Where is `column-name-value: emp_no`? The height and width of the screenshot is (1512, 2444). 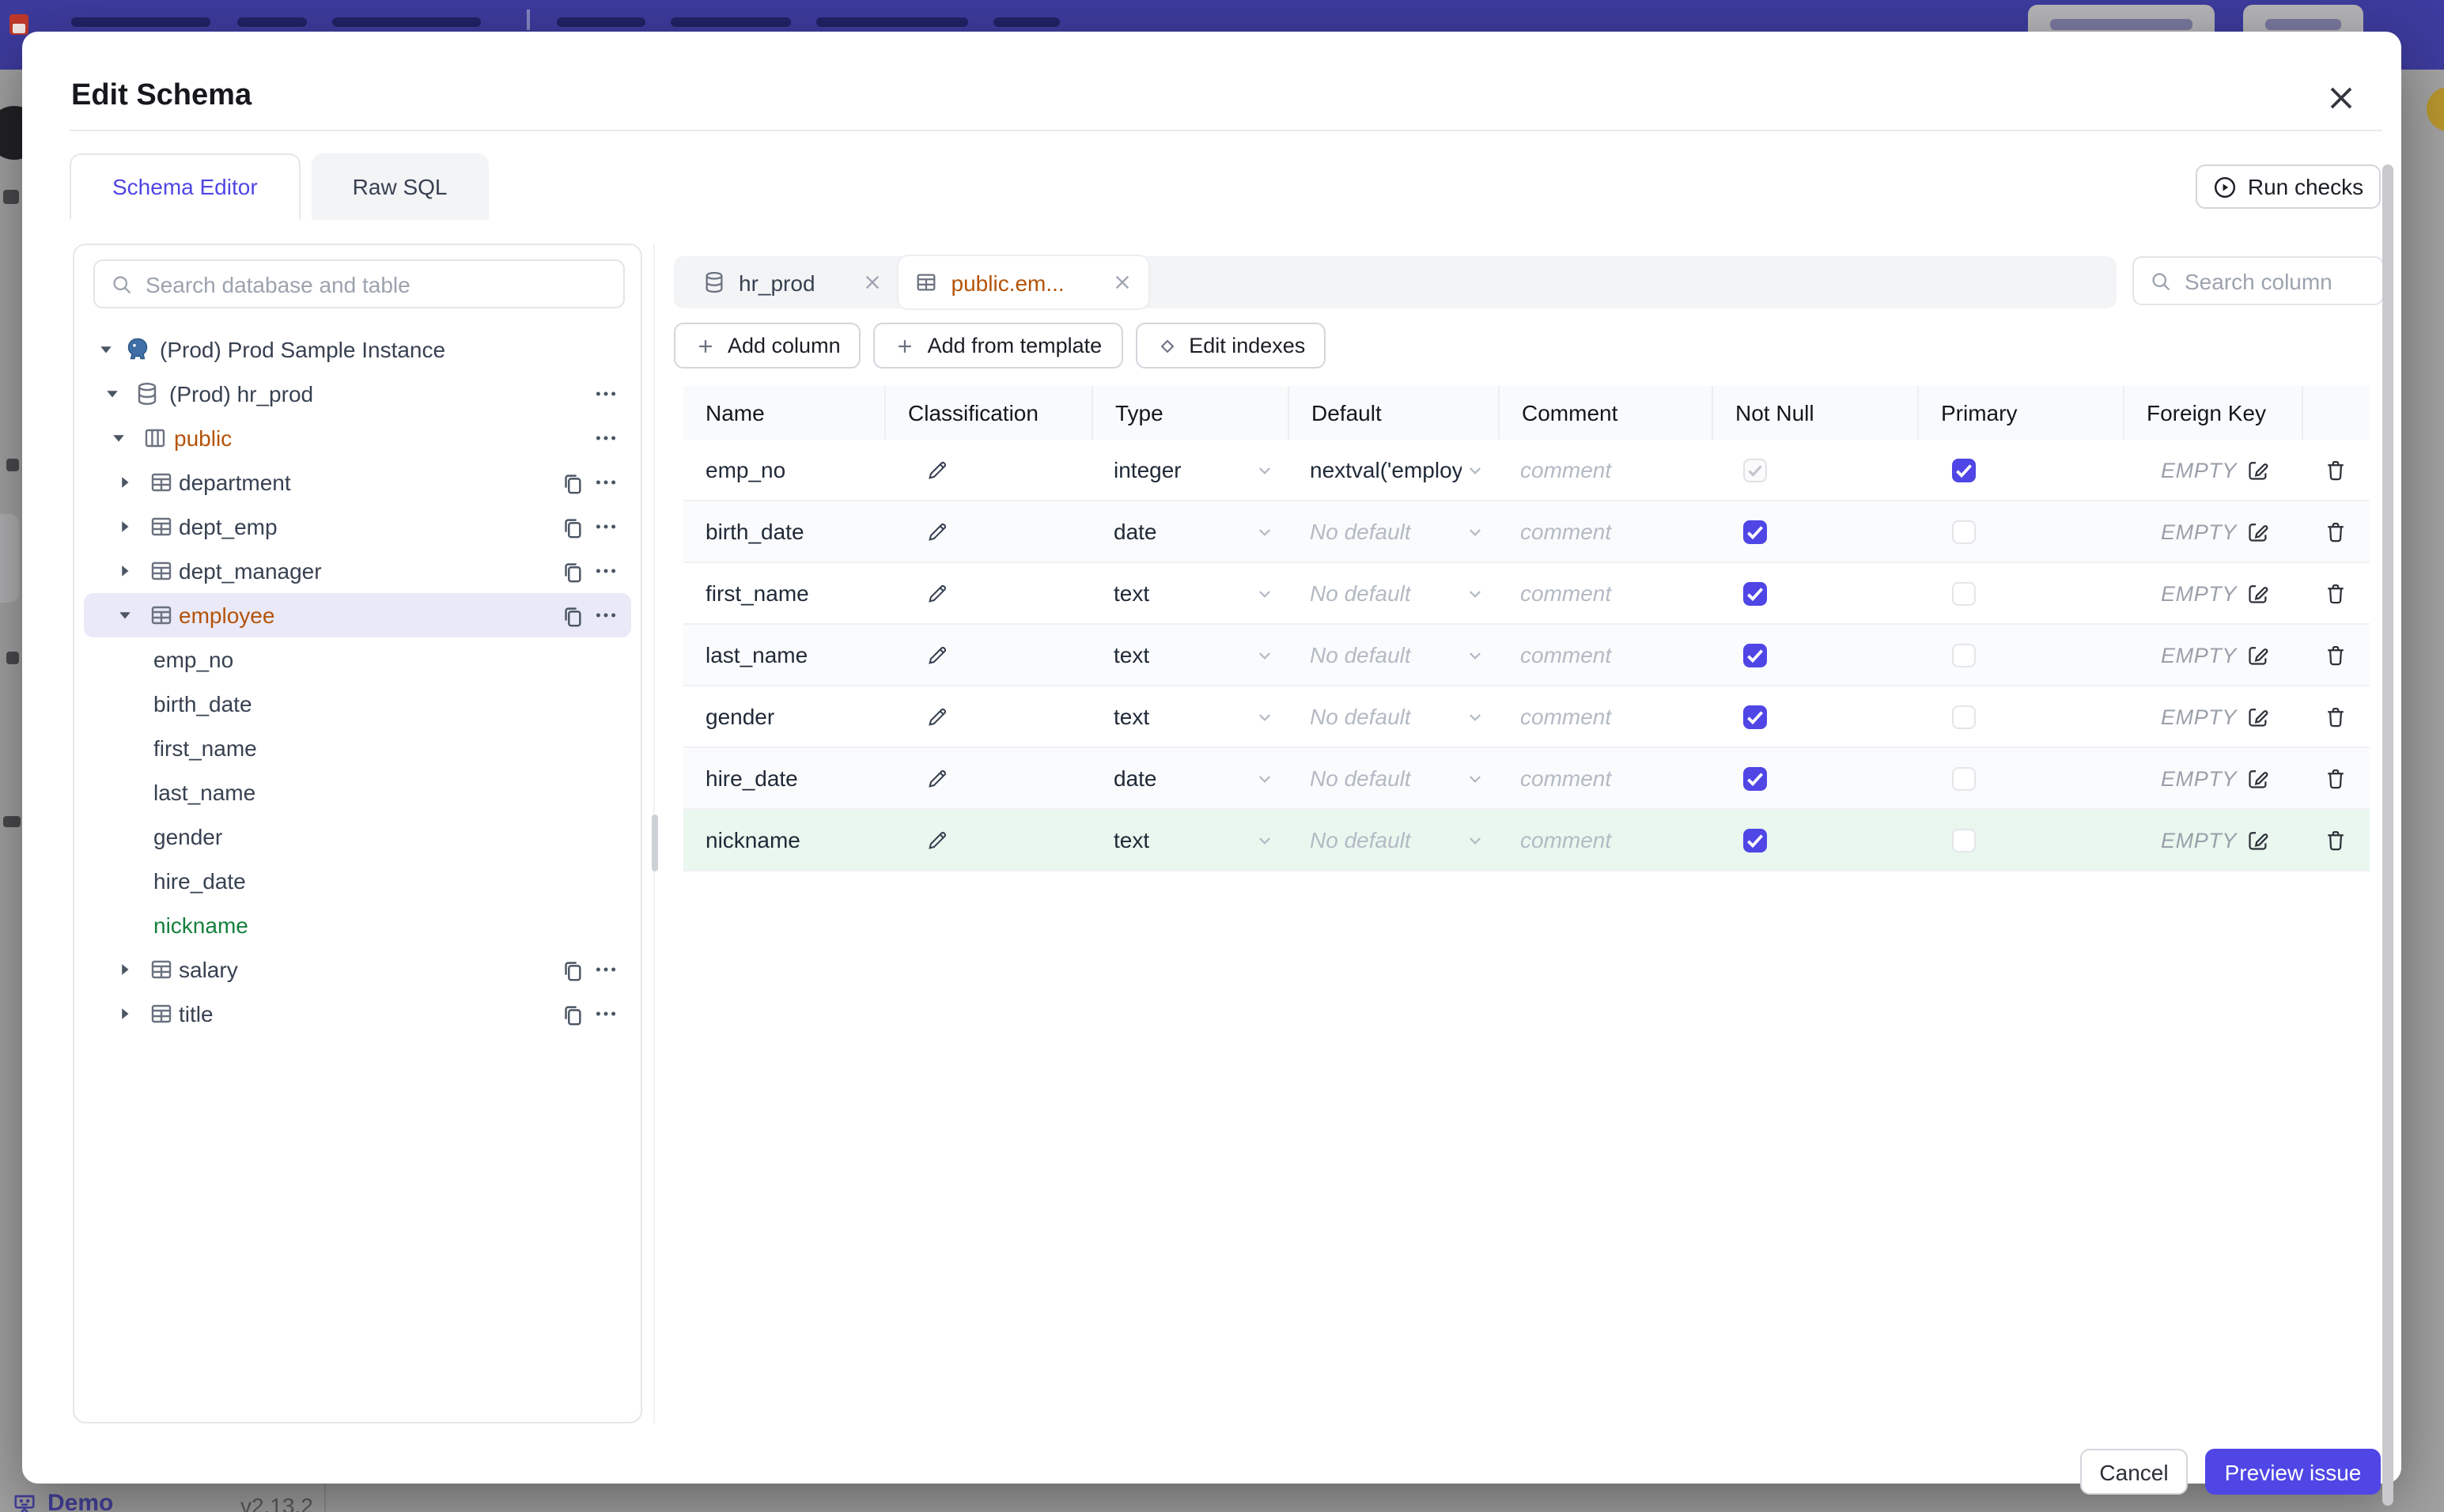
column-name-value: emp_no is located at coordinates (745, 470).